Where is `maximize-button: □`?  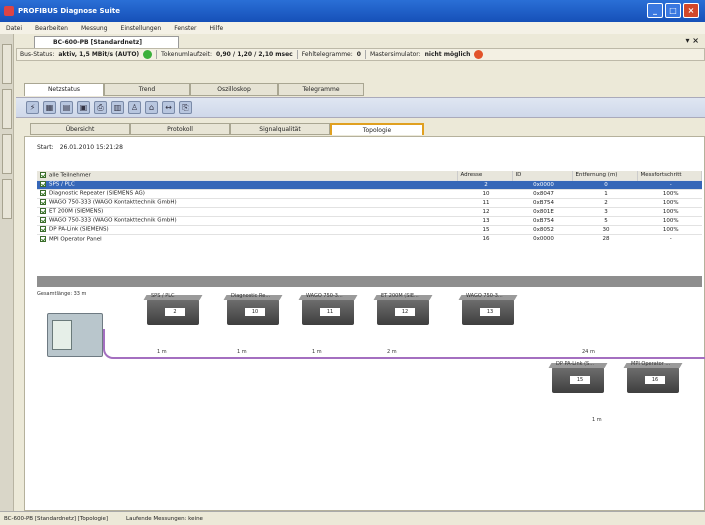 maximize-button: □ is located at coordinates (673, 10).